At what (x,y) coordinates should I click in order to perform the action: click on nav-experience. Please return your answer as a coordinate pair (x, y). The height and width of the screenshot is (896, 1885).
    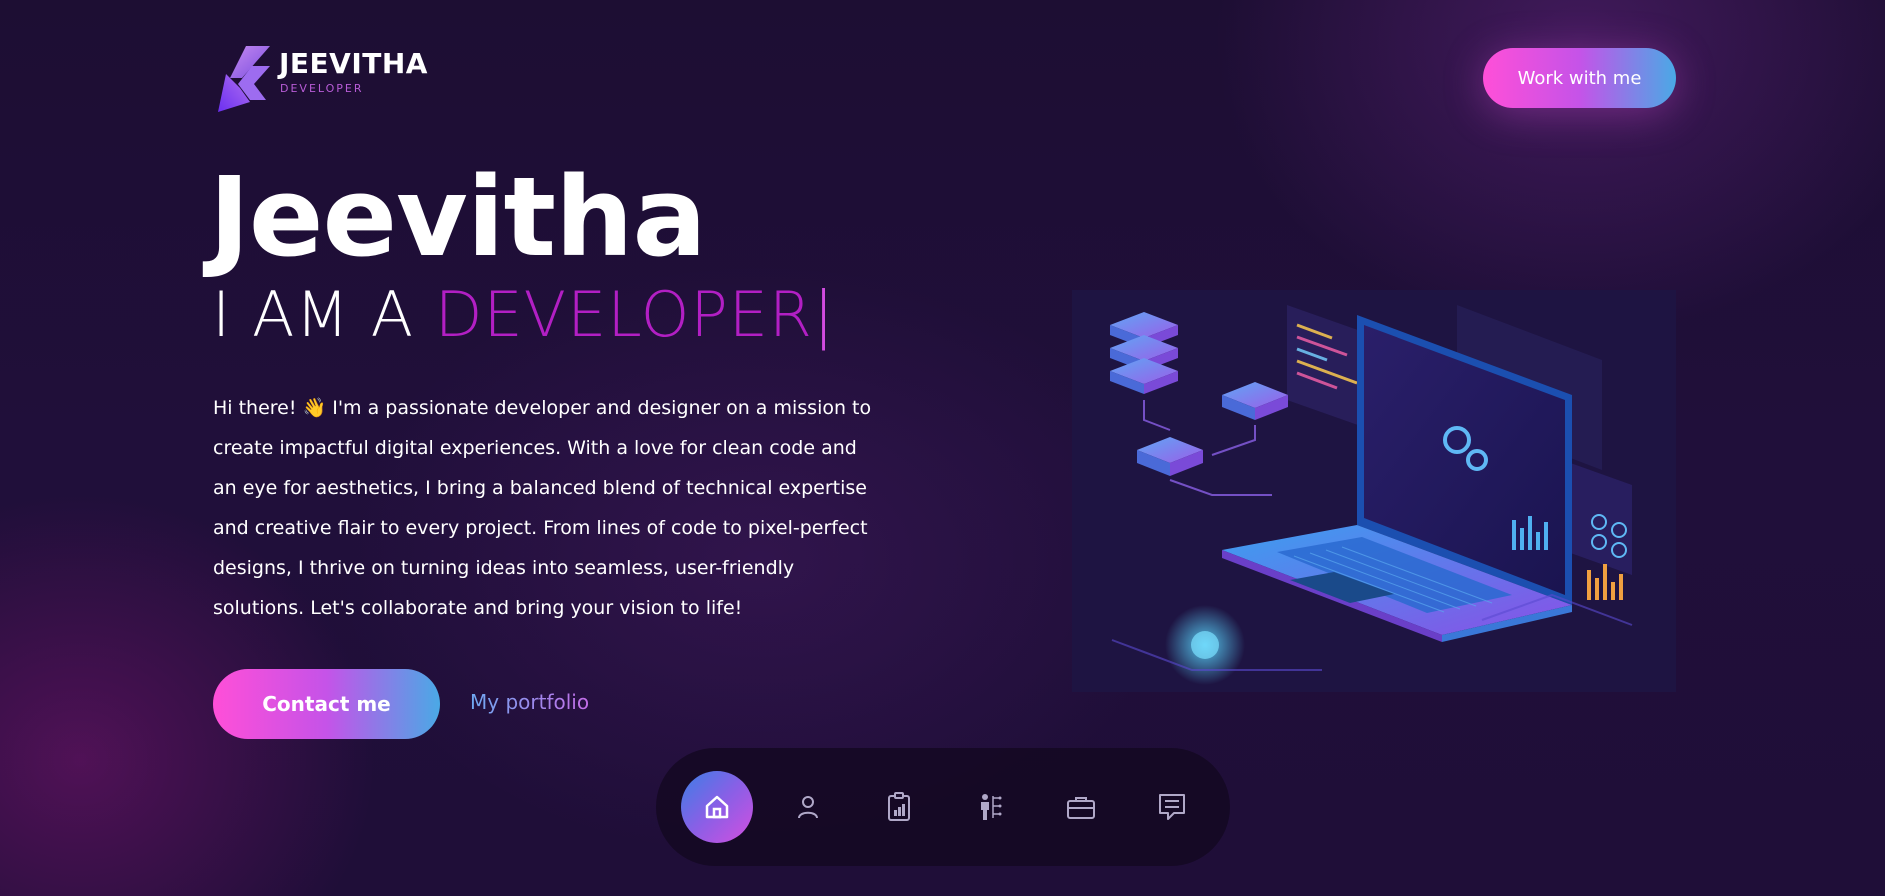
    Looking at the image, I should click on (990, 807).